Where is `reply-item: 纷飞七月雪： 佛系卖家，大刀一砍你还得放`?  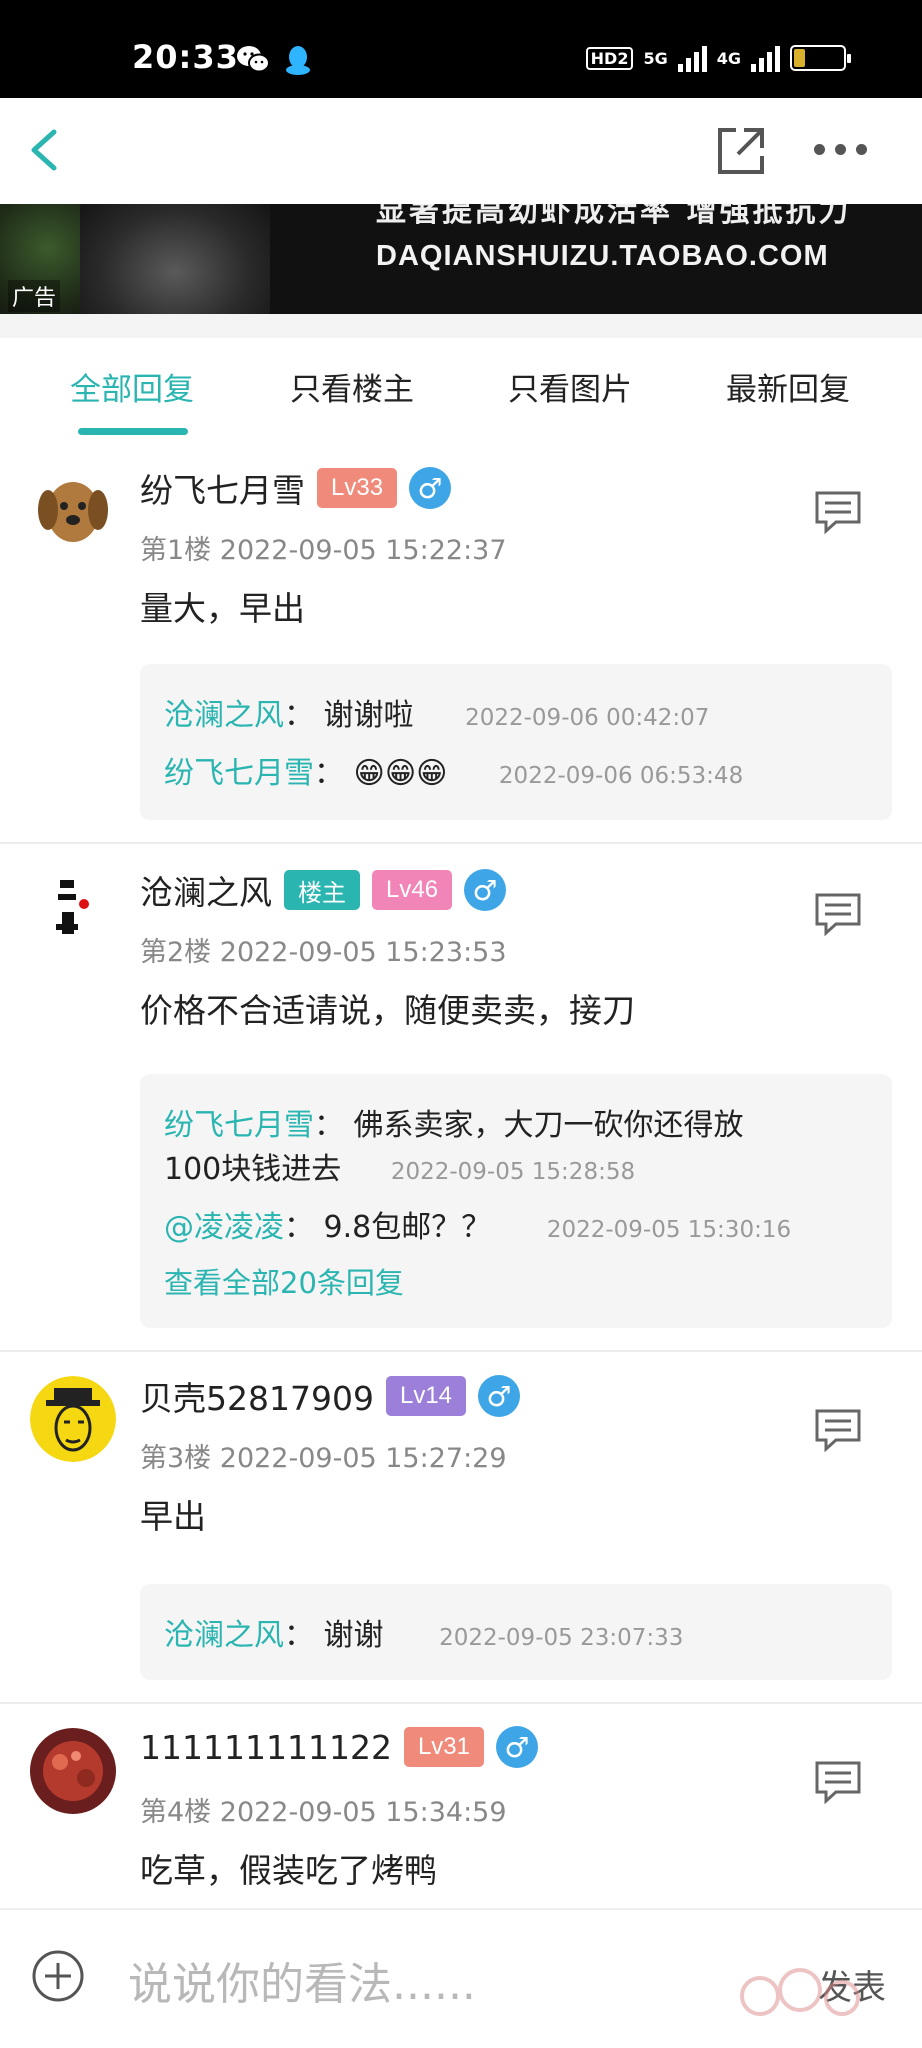 reply-item: 纷飞七月雪： 佛系卖家，大刀一砍你还得放 is located at coordinates (454, 1122).